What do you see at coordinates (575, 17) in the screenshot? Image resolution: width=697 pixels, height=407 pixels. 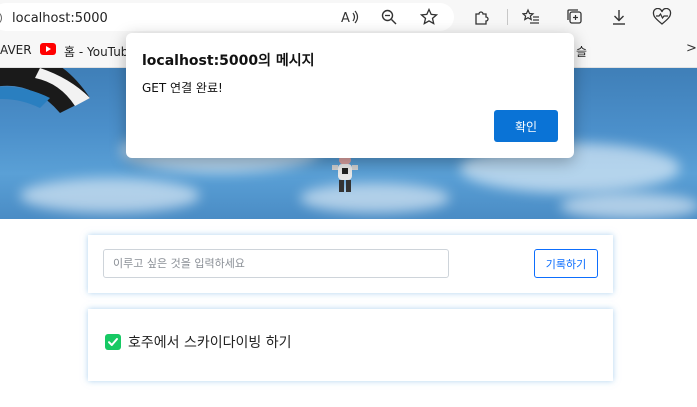 I see `collections-icon` at bounding box center [575, 17].